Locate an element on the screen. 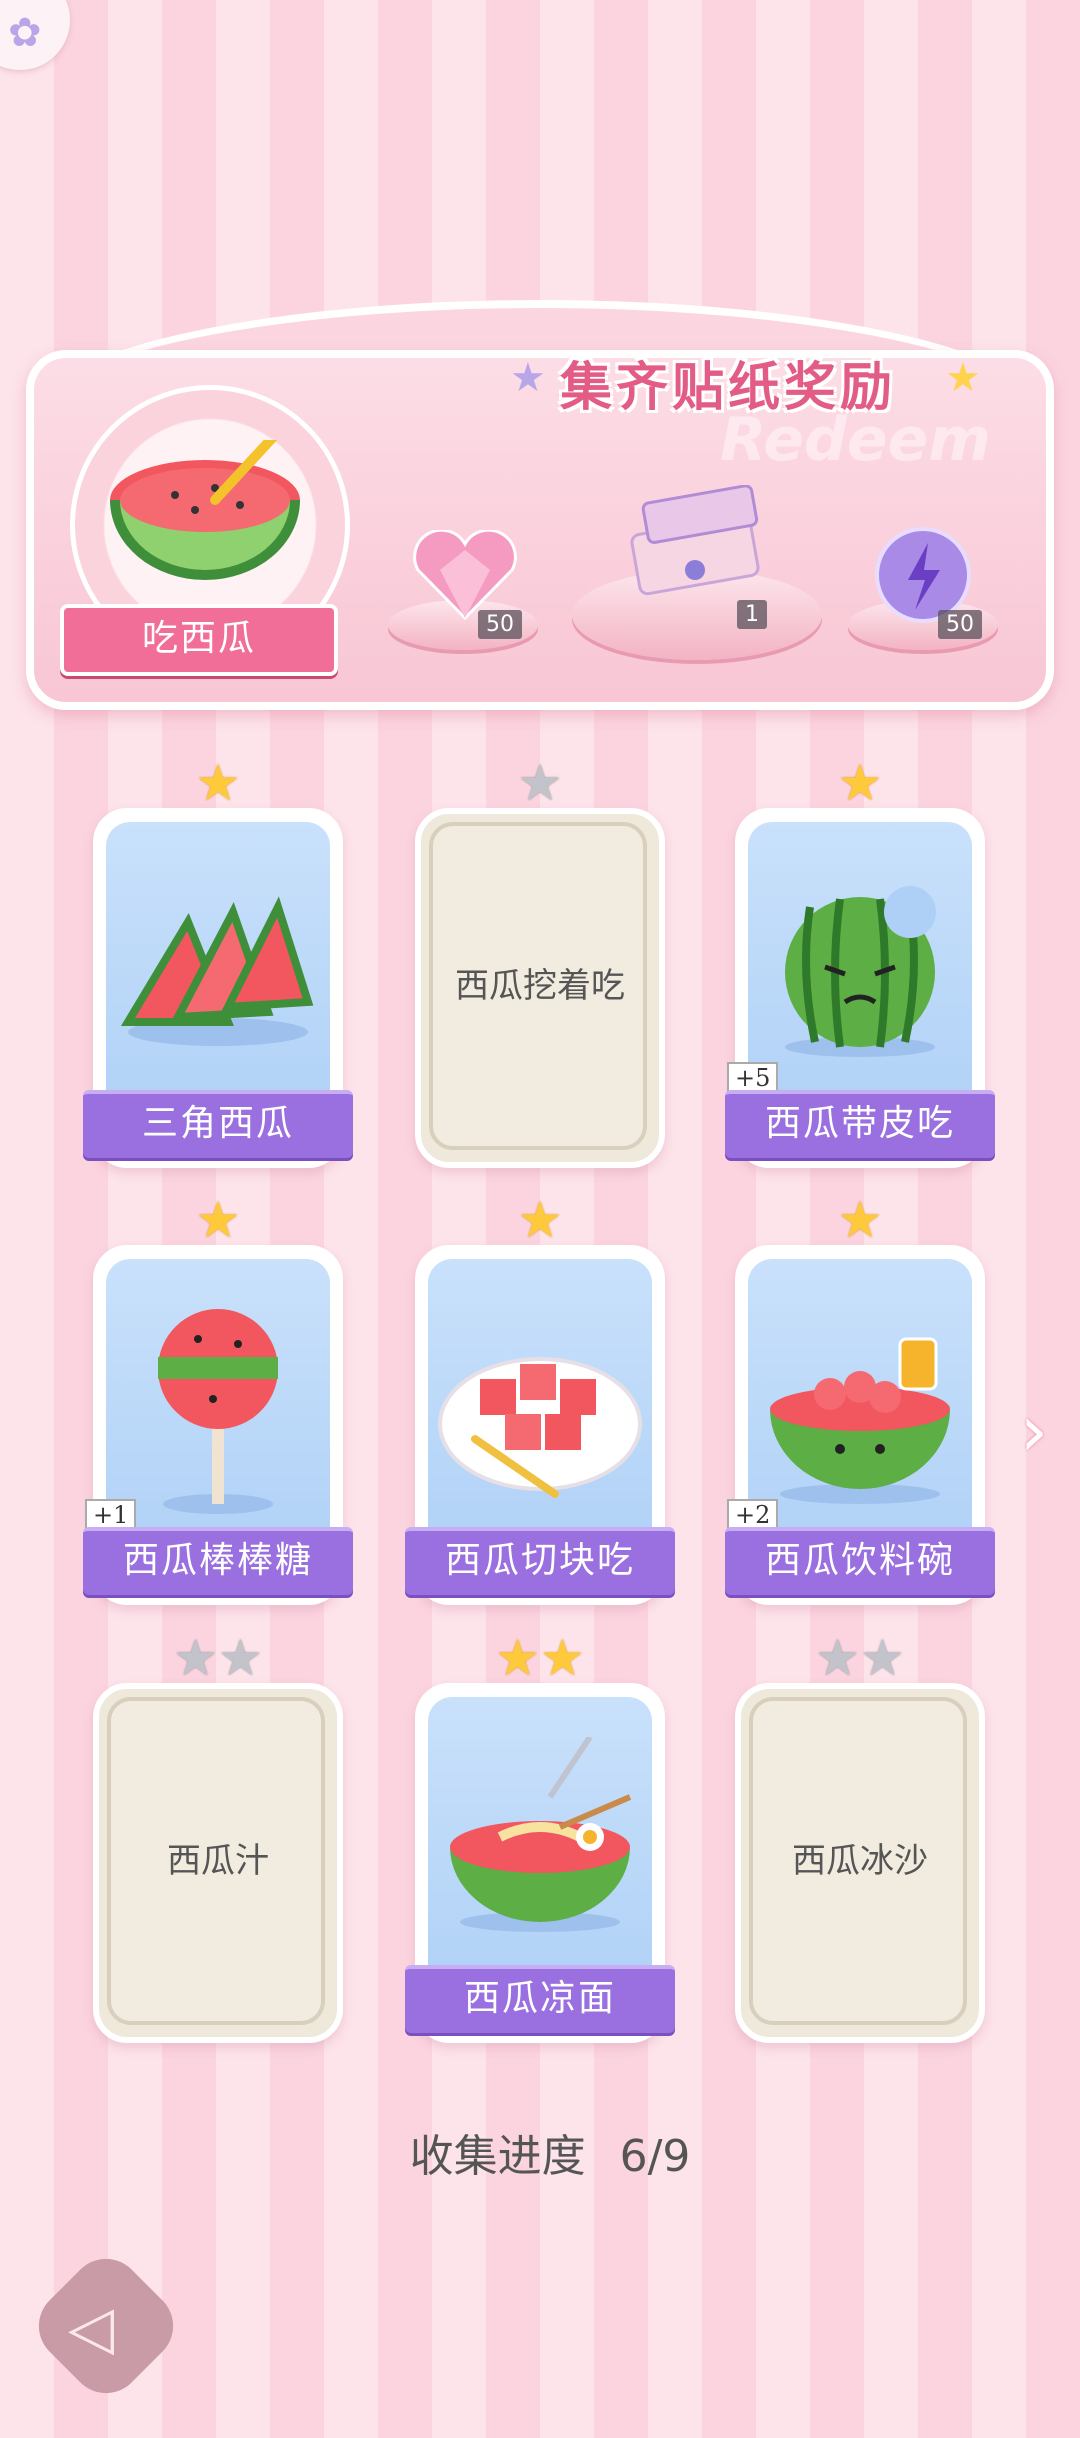  card-label: 西瓜棒棒糖 is located at coordinates (218, 1561).